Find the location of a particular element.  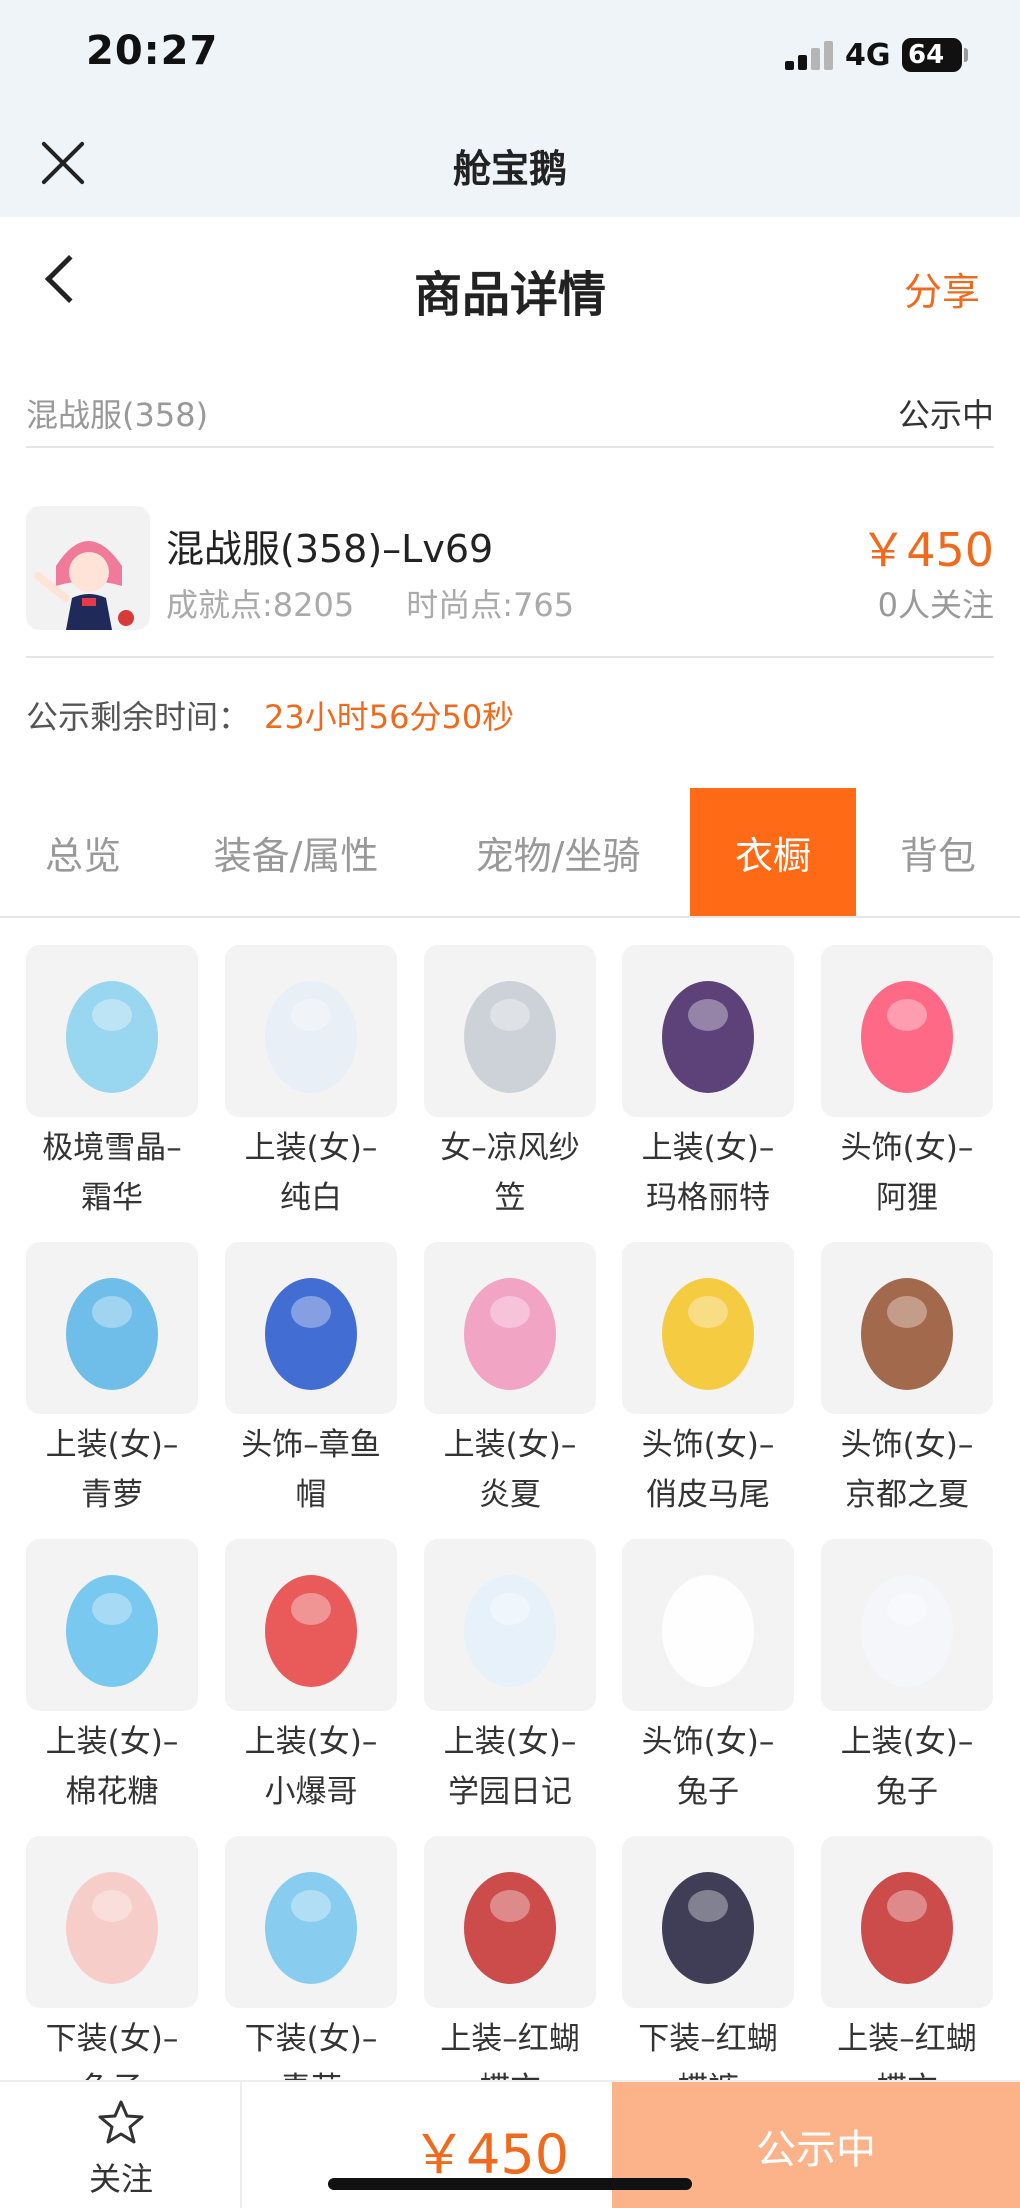

wardrobe-item: 极境雪晶– 霜华 is located at coordinates (112, 1090).